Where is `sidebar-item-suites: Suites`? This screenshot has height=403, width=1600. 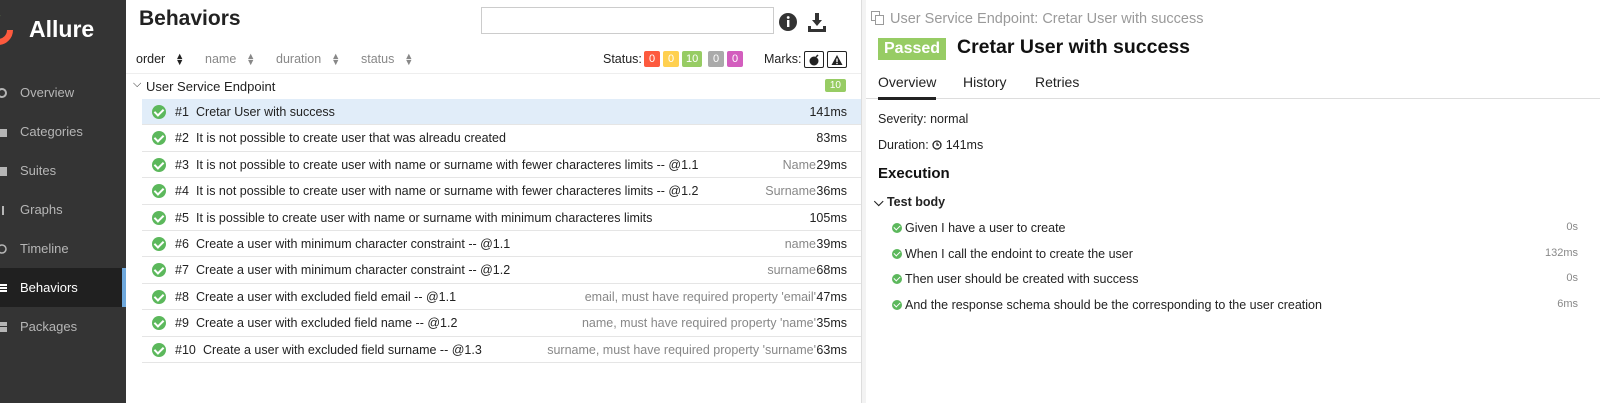 sidebar-item-suites: Suites is located at coordinates (63, 170).